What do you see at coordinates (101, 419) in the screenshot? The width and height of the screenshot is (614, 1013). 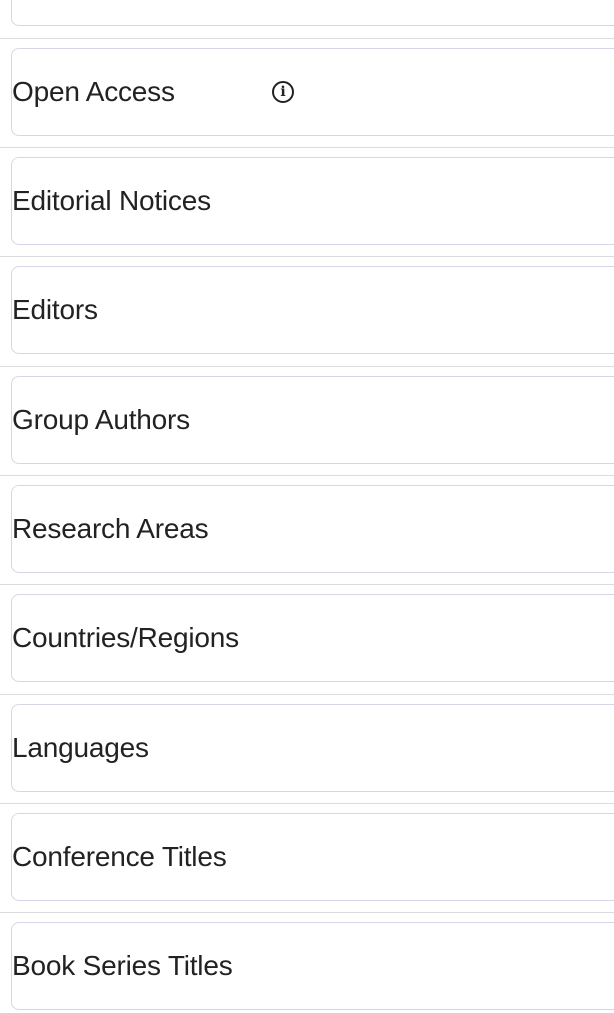 I see `filter-label: Group Authors` at bounding box center [101, 419].